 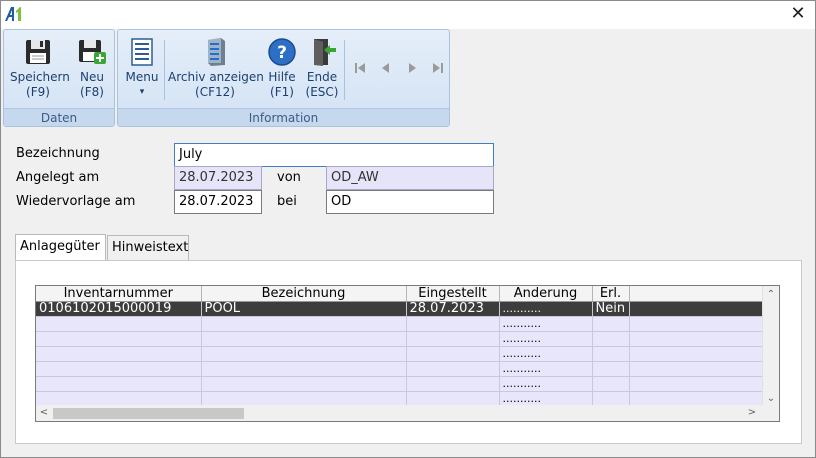 What do you see at coordinates (13, 14) in the screenshot?
I see `app-logo-icon` at bounding box center [13, 14].